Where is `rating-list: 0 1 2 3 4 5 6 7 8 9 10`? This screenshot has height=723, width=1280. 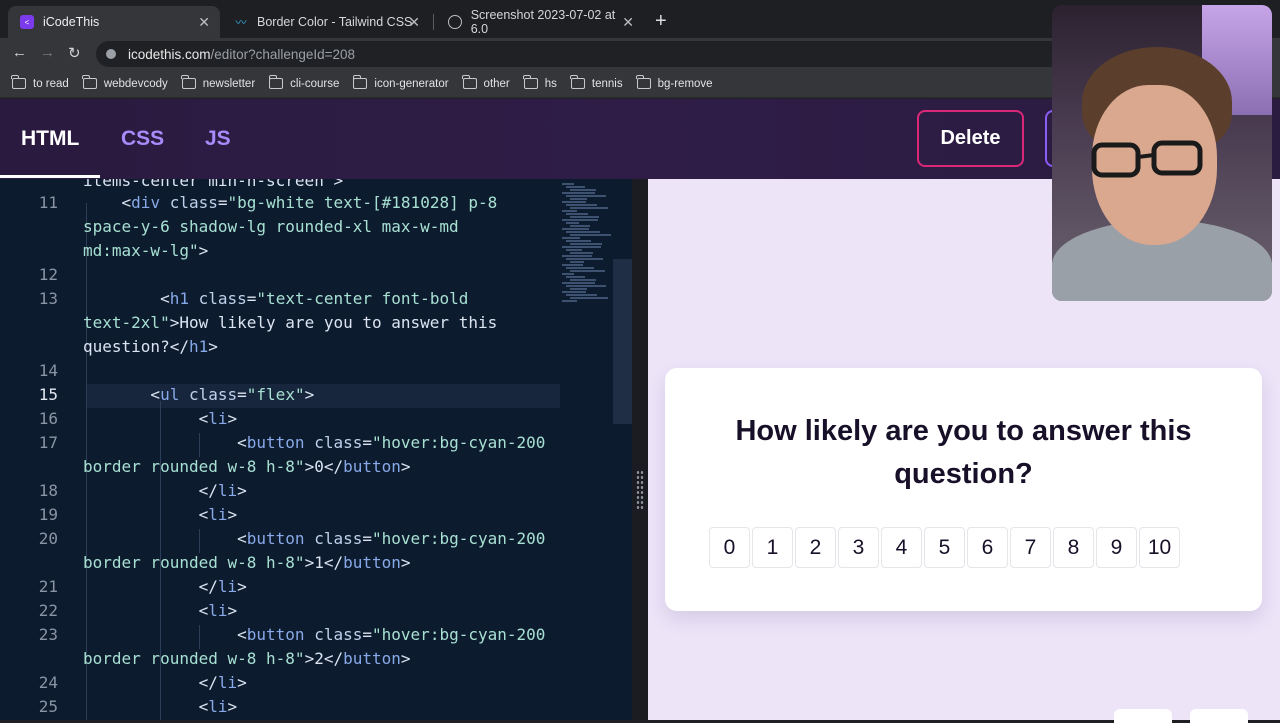 rating-list: 0 1 2 3 4 5 6 7 8 9 10 is located at coordinates (944, 547).